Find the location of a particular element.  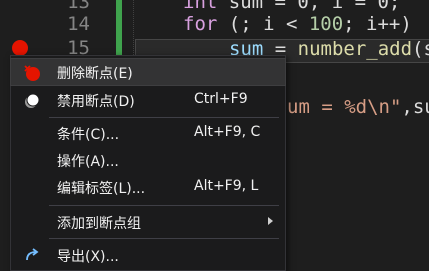

menu-item-label: 添加到断点组 is located at coordinates (99, 224).